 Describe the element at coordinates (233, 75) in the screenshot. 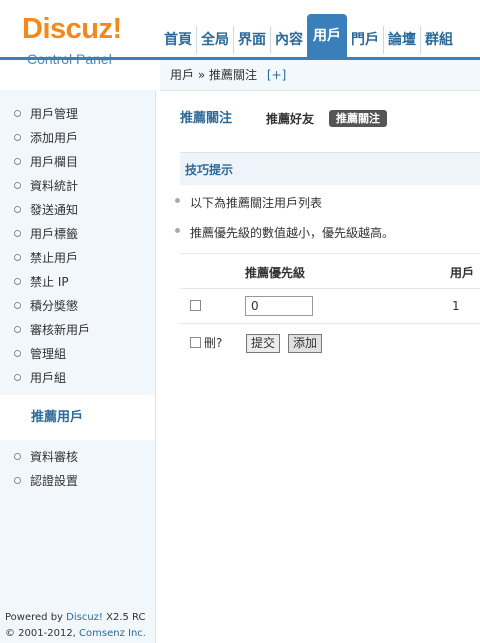

I see `breadcrumb-current: 推薦關注` at that location.